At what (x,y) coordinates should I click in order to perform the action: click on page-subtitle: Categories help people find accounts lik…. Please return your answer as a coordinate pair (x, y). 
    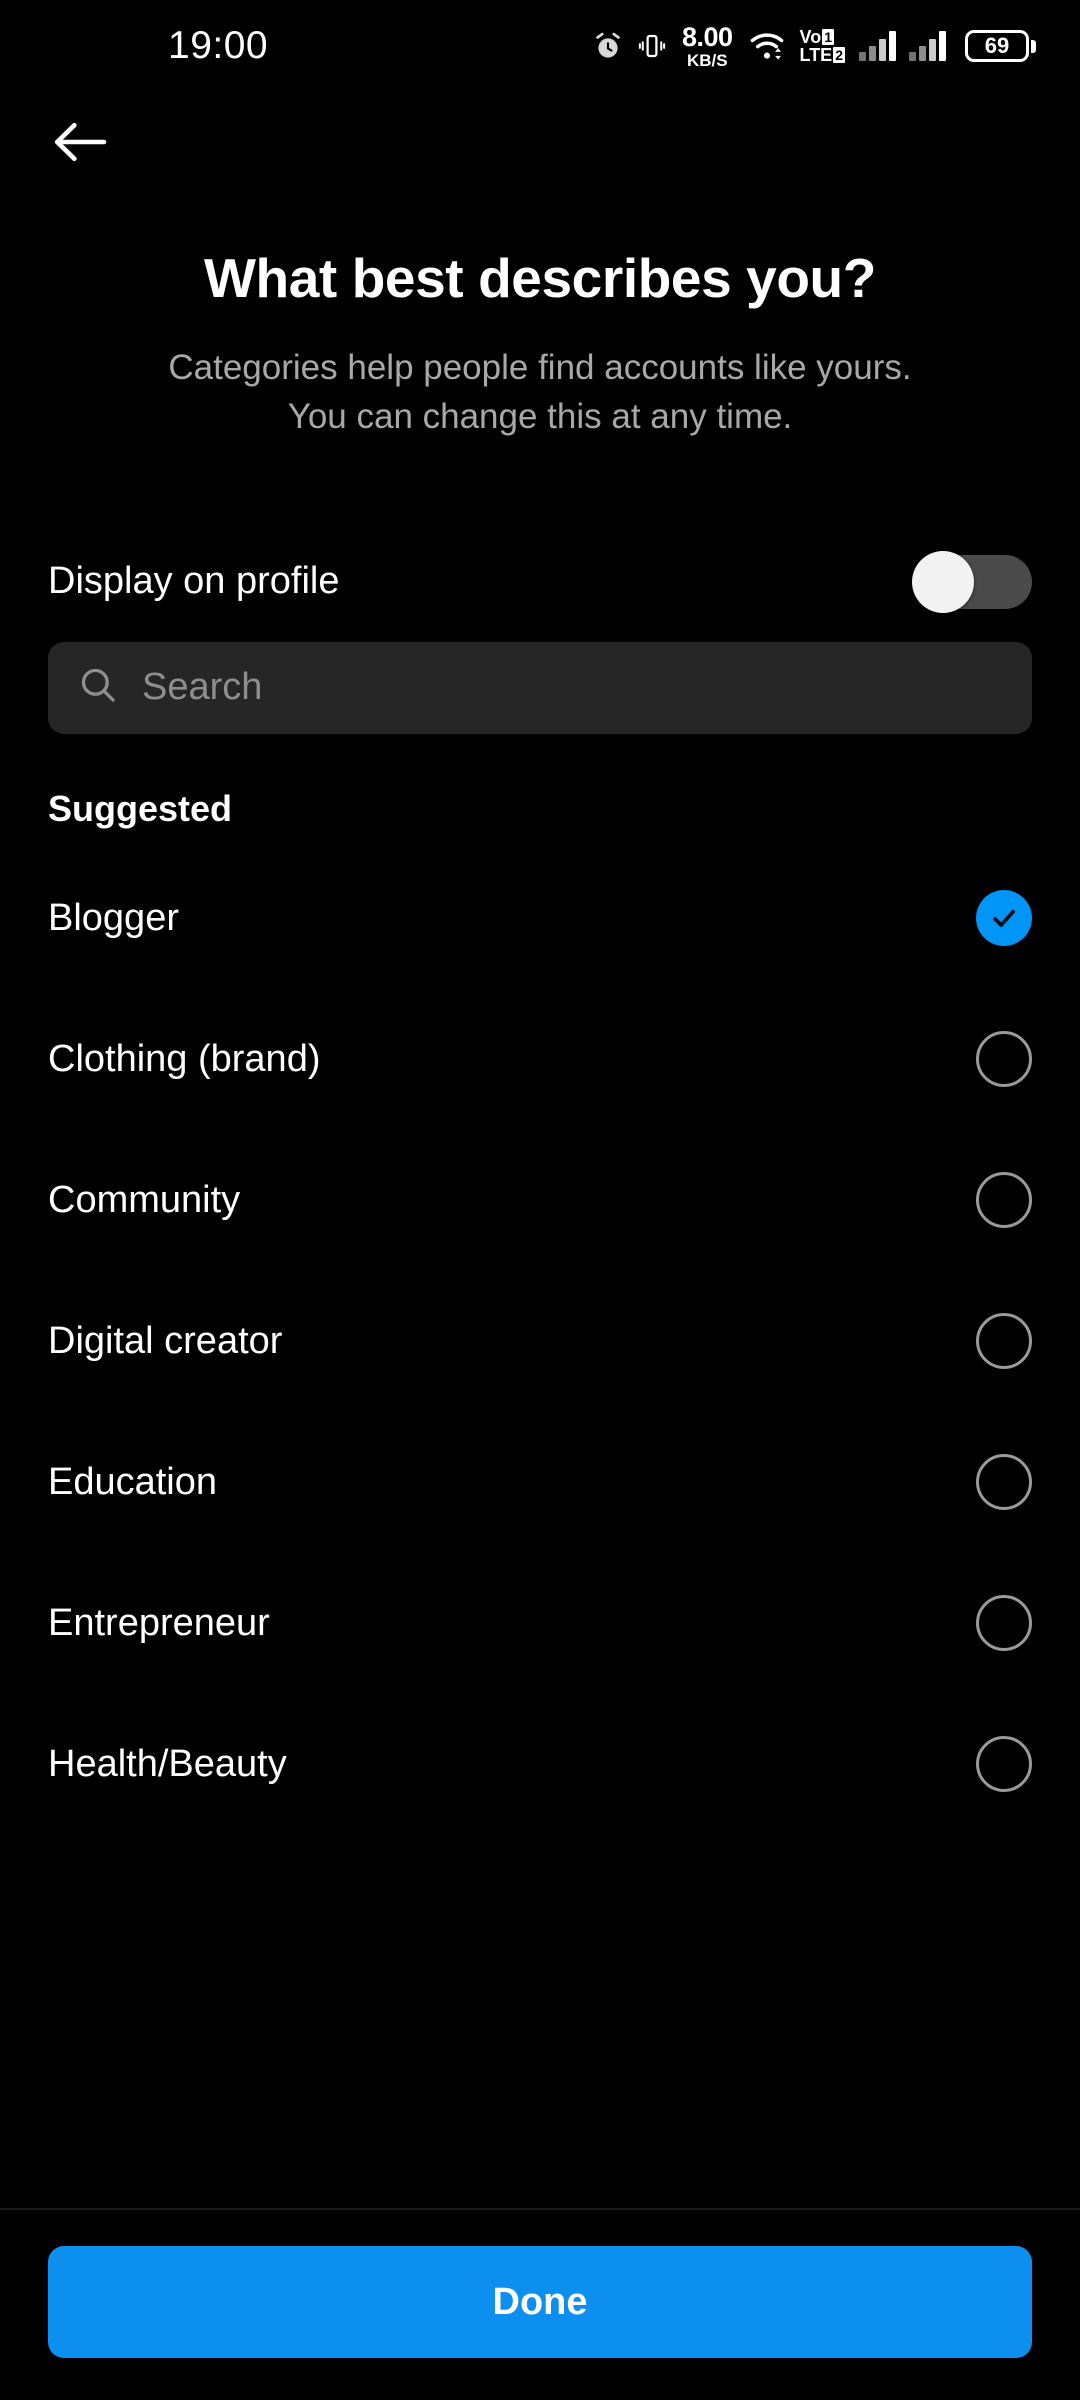
    Looking at the image, I should click on (540, 392).